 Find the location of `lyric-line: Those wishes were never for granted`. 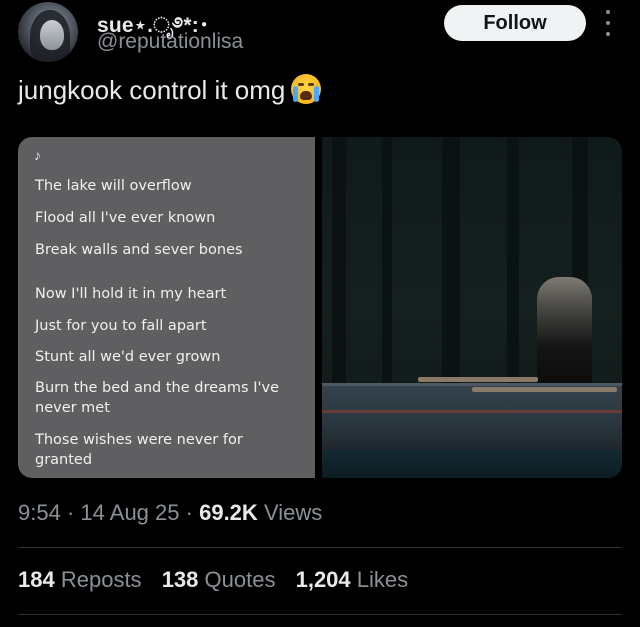

lyric-line: Those wishes were never for granted is located at coordinates (139, 450).